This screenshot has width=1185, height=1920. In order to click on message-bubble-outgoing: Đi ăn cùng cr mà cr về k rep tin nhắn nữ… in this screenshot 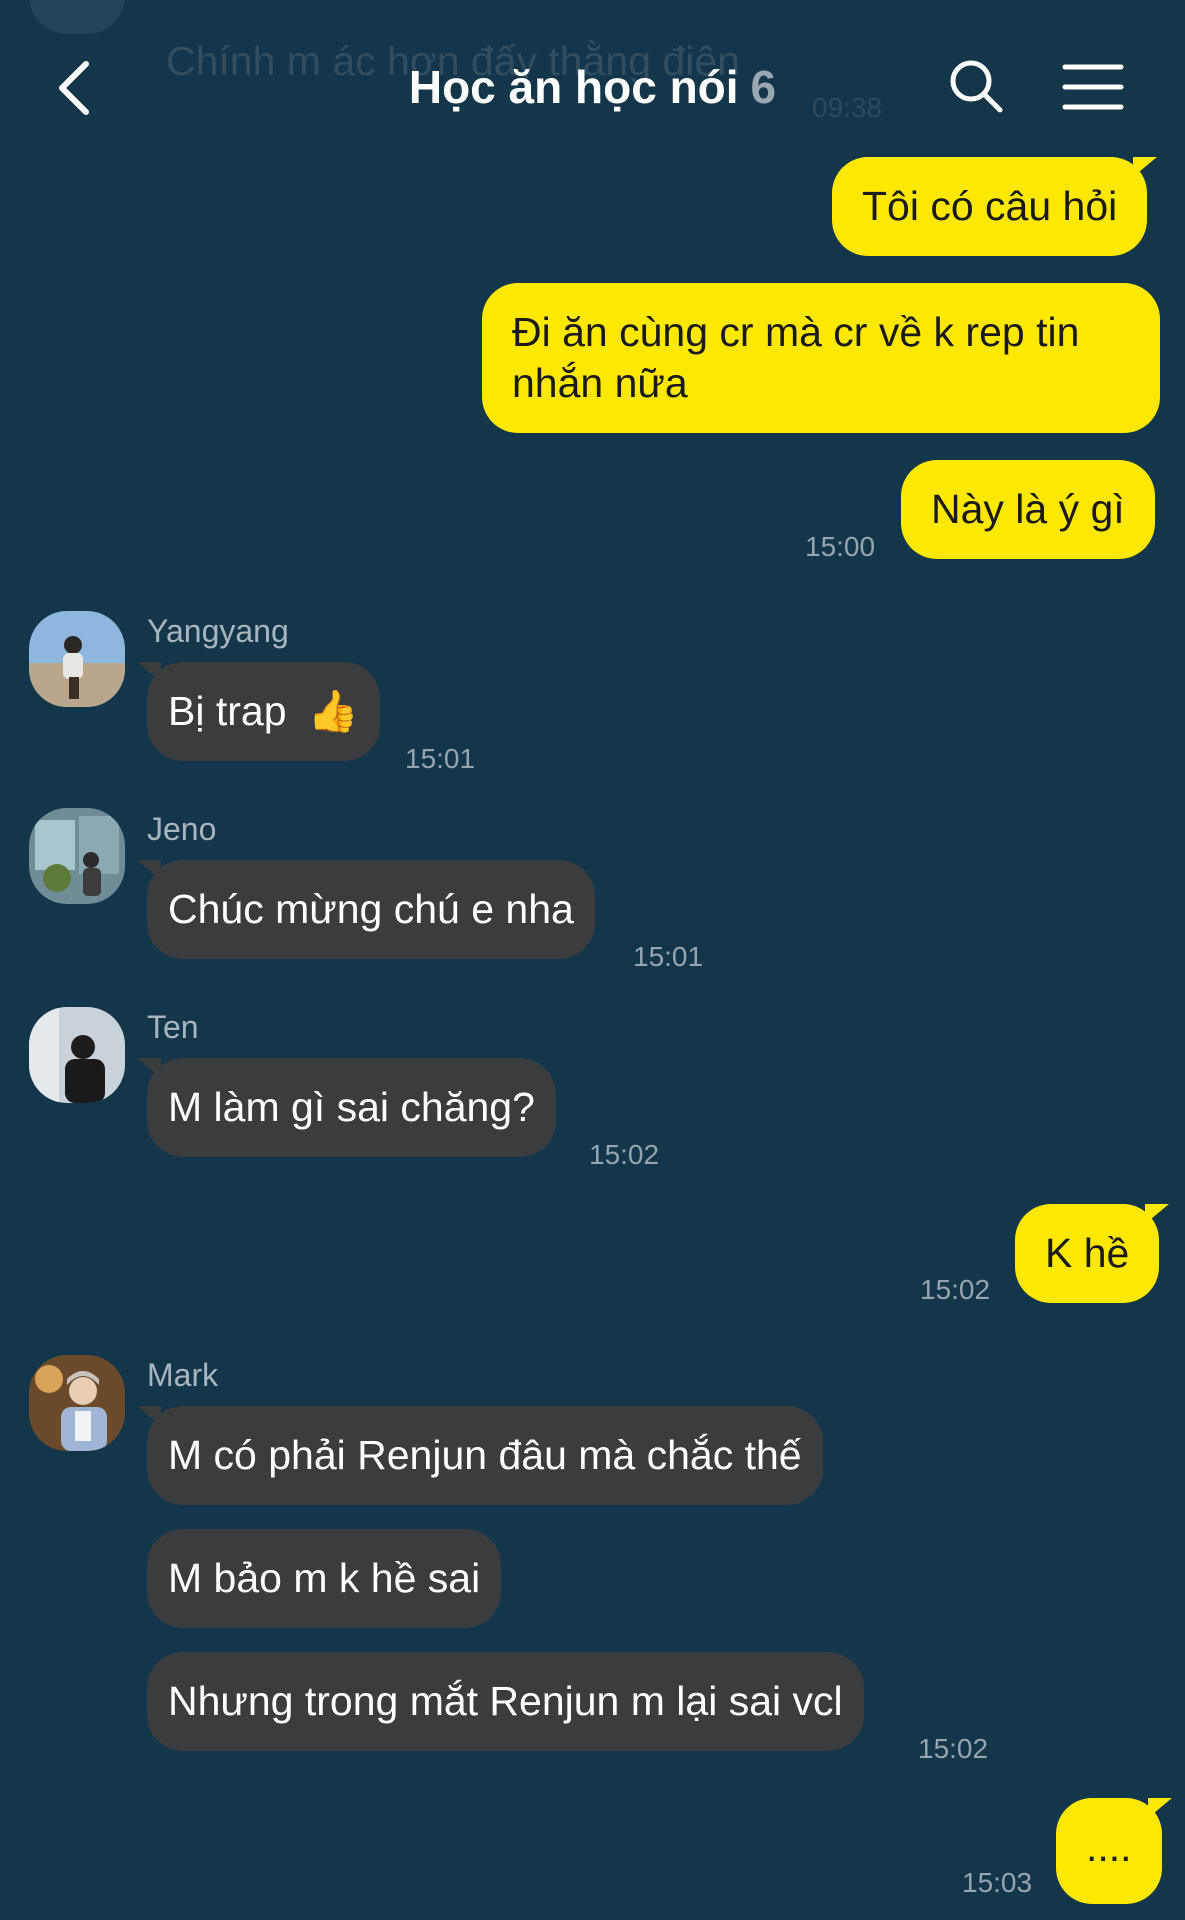, I will do `click(821, 358)`.